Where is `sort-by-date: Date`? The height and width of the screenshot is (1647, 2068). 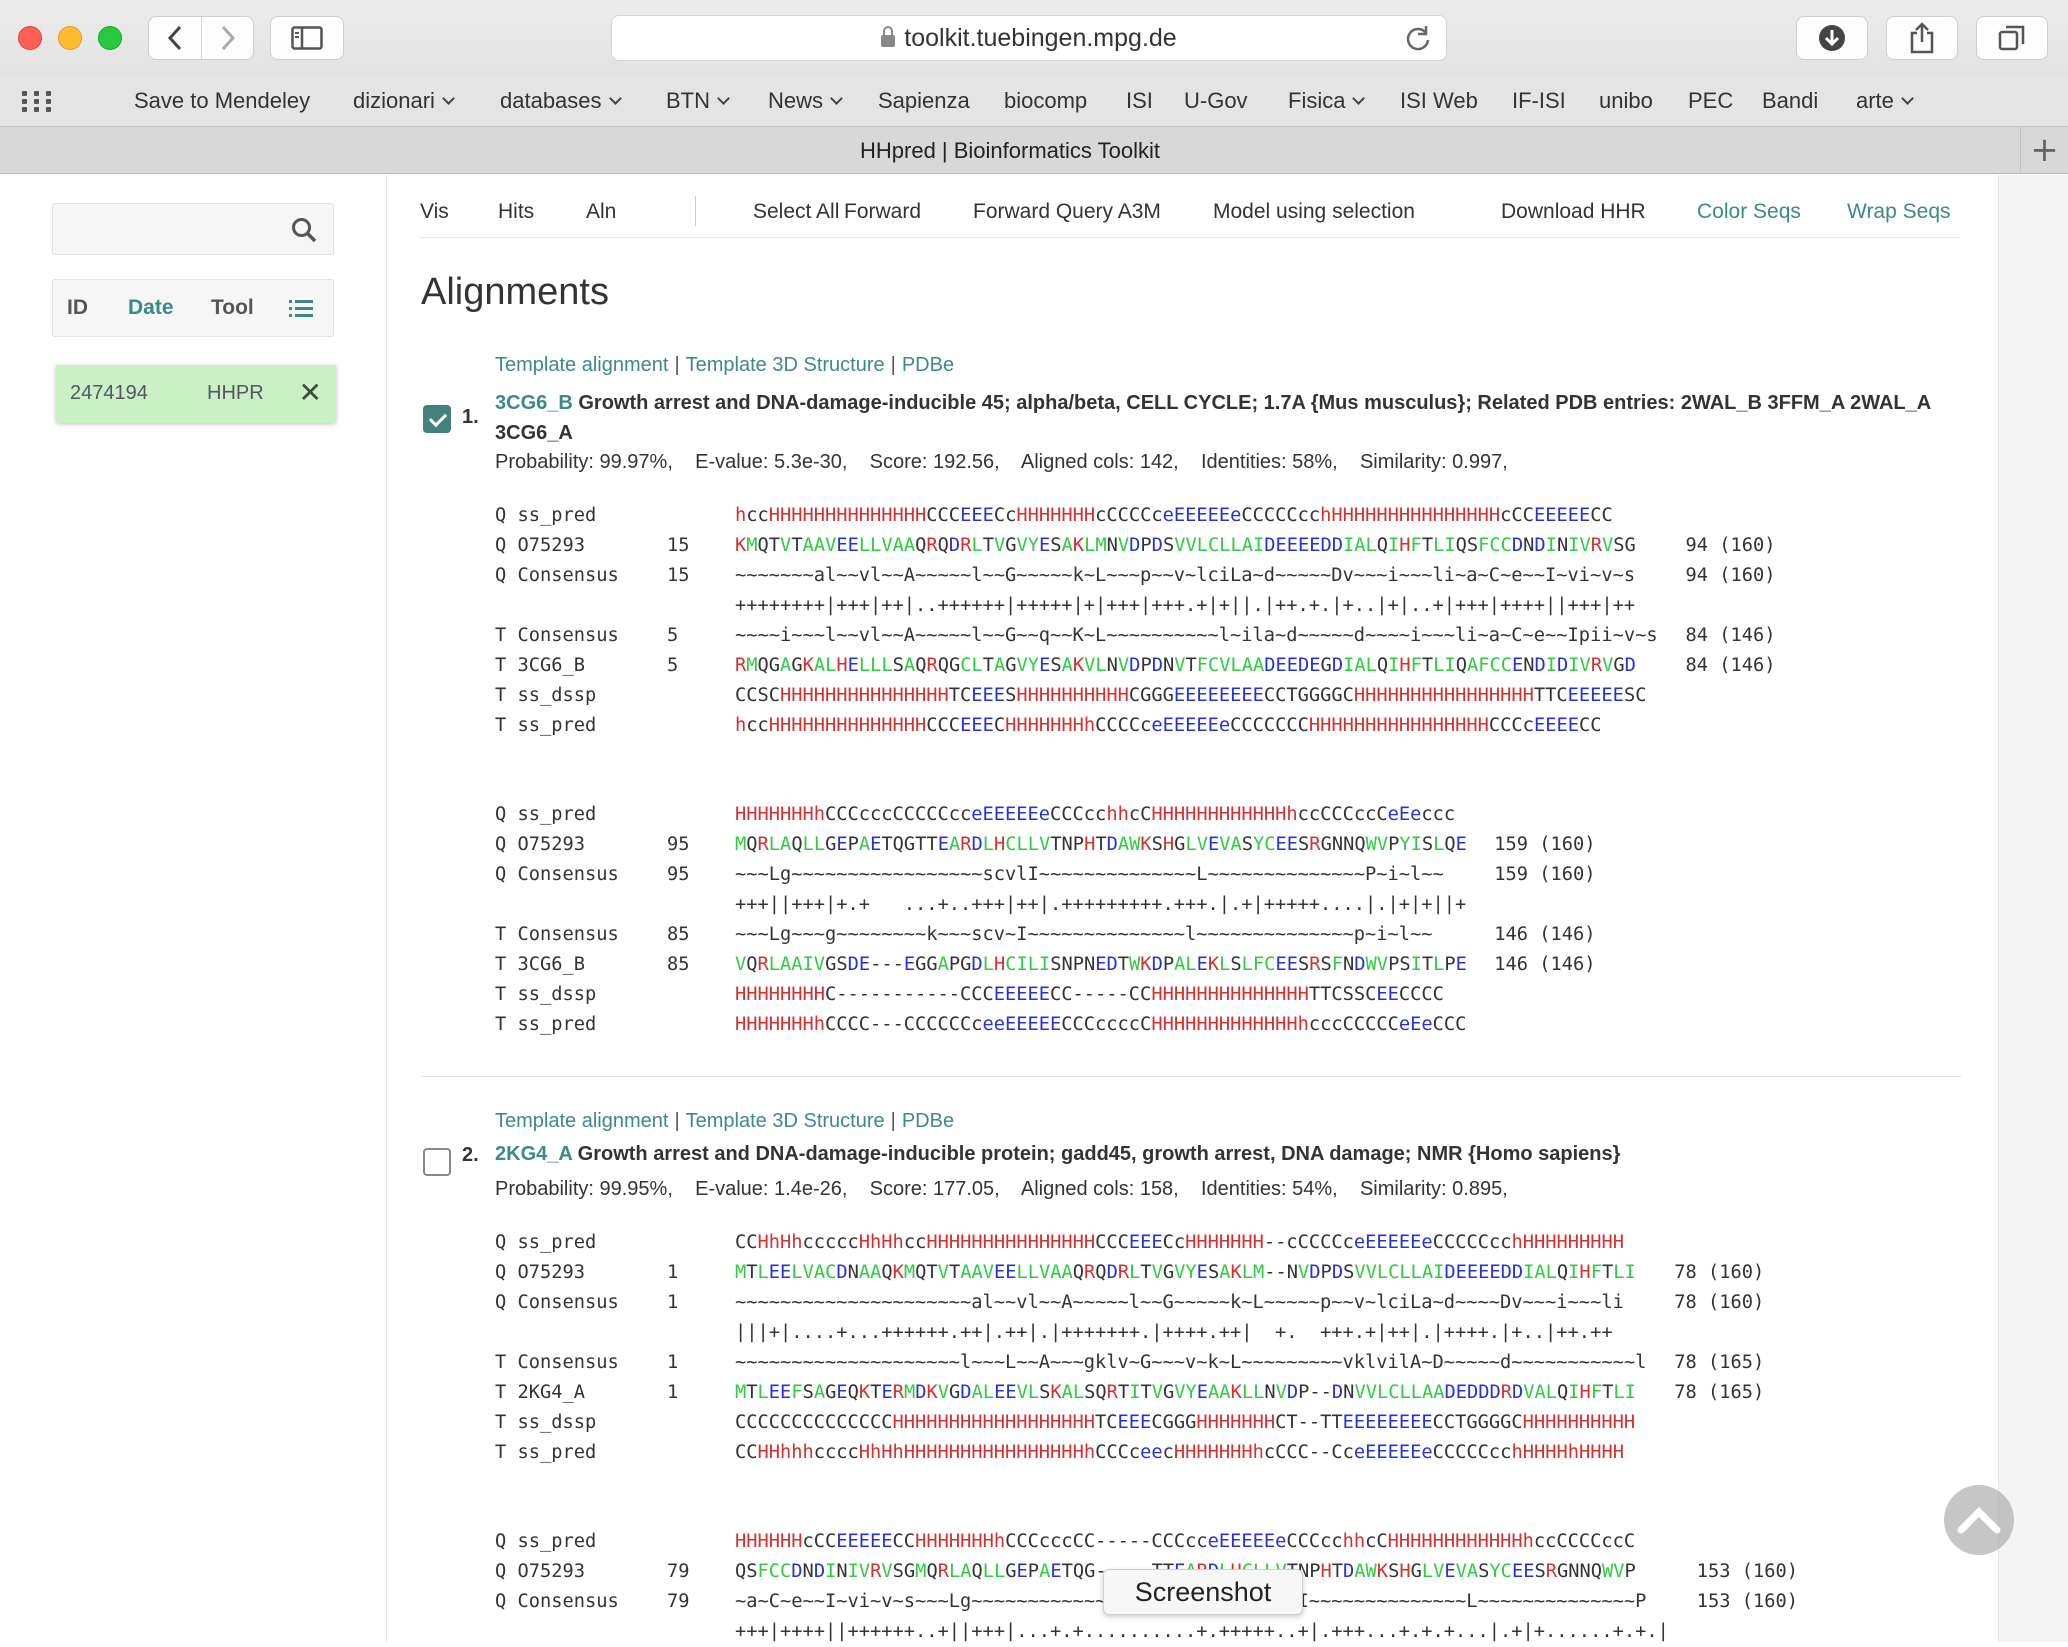 sort-by-date: Date is located at coordinates (151, 308).